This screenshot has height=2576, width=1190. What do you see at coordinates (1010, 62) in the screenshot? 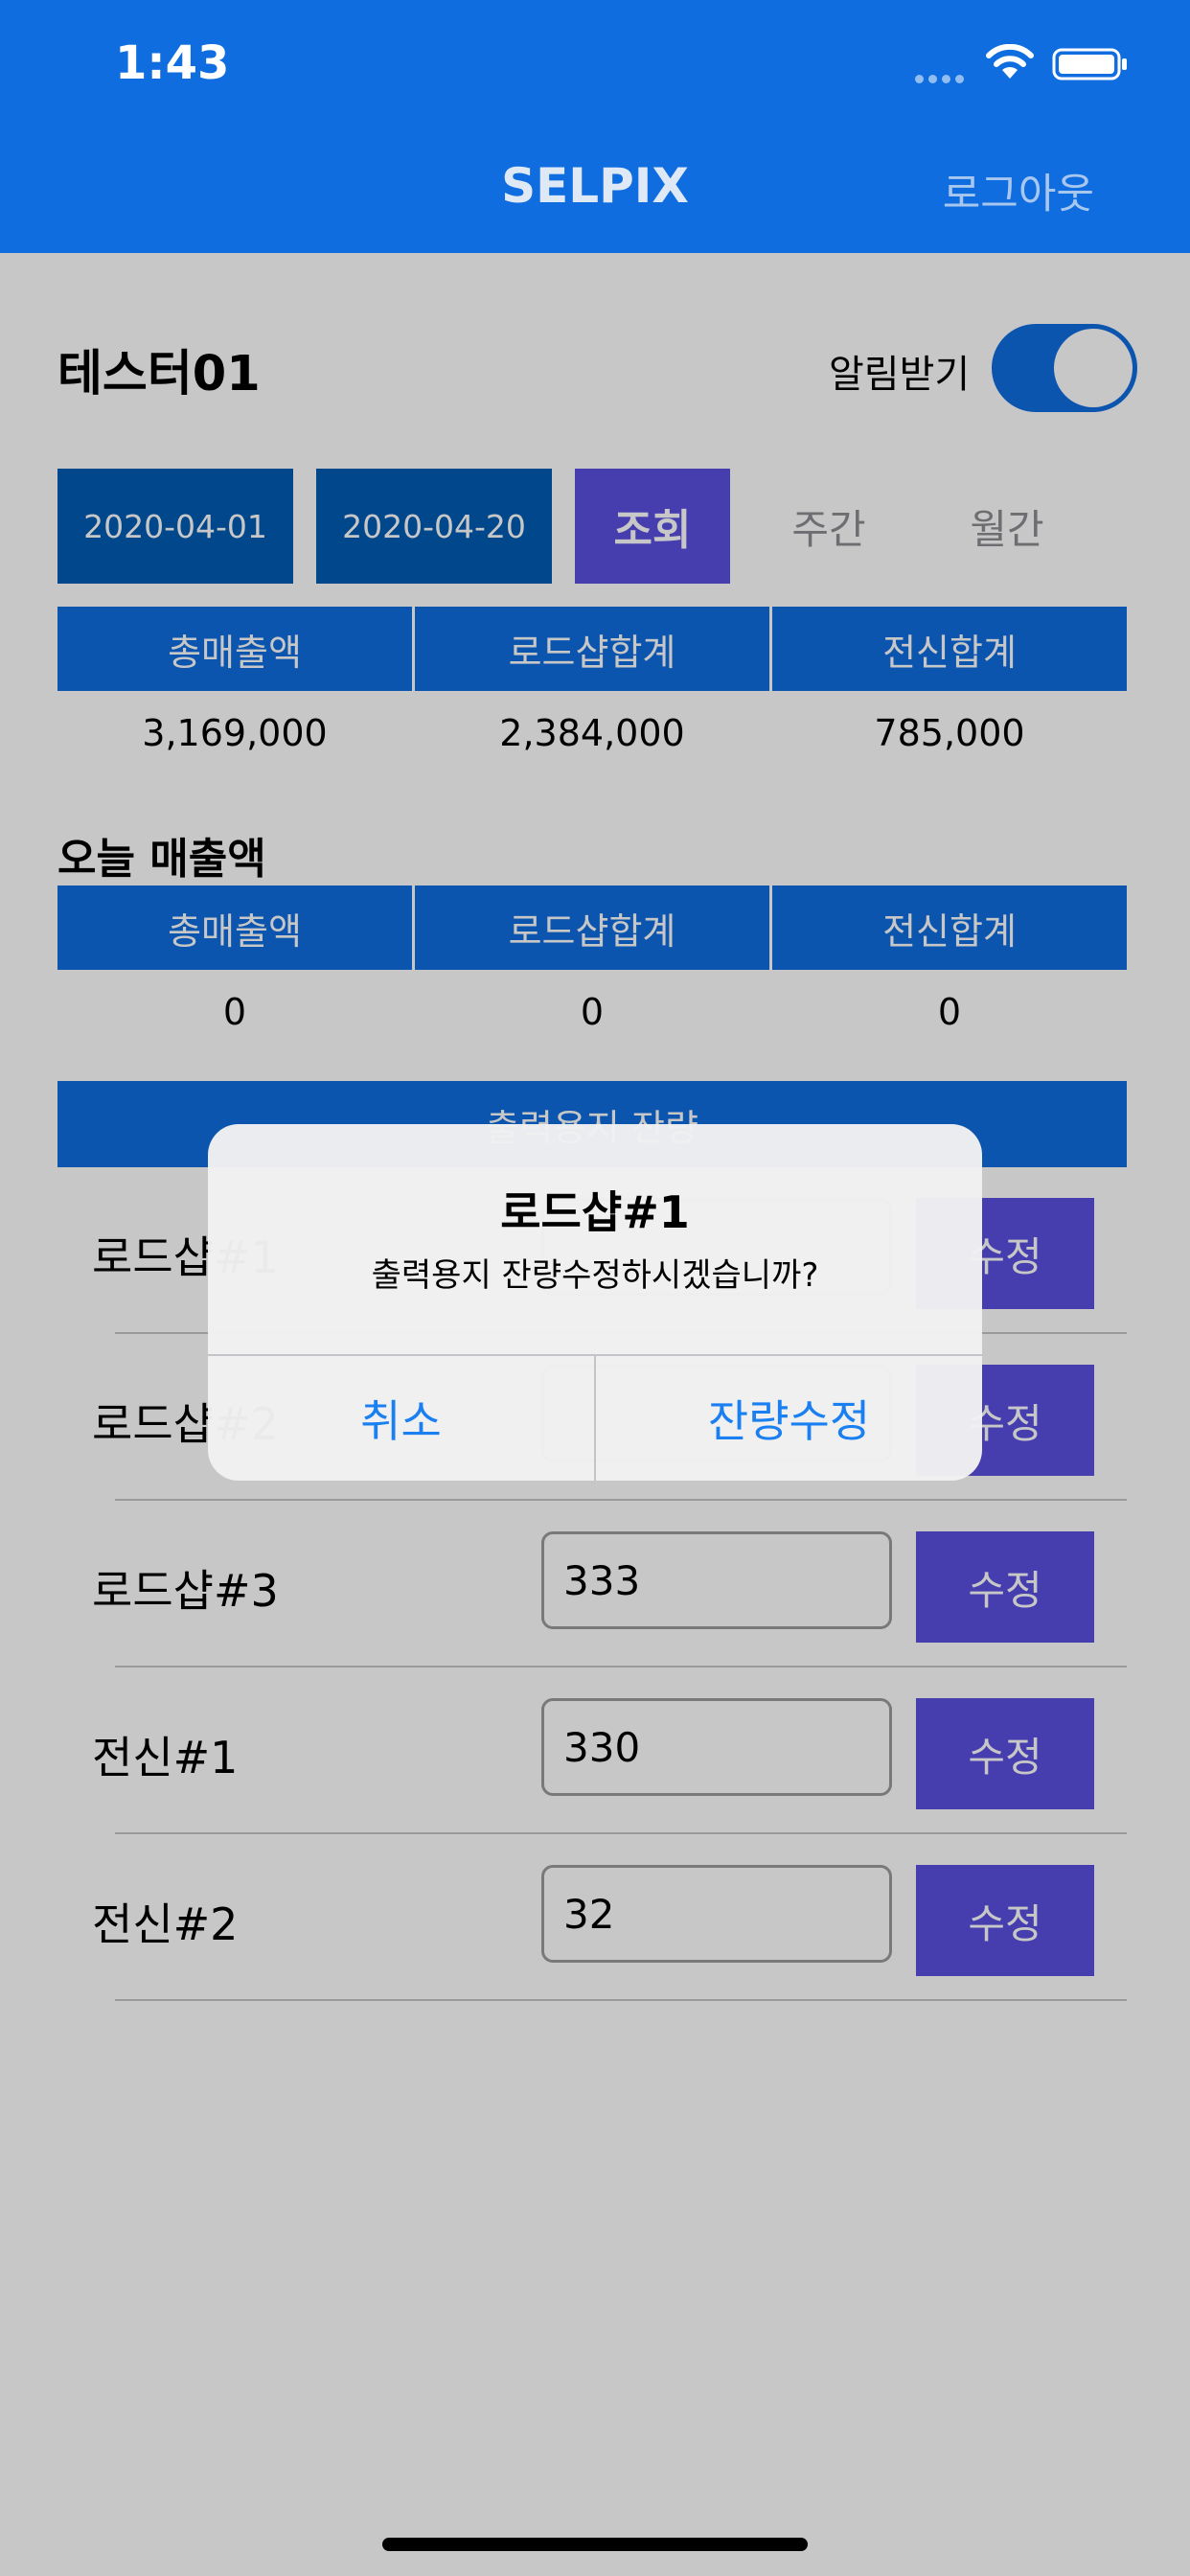
I see `wifi-icon` at bounding box center [1010, 62].